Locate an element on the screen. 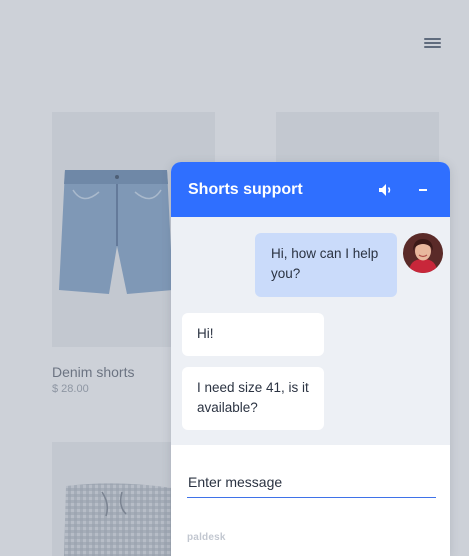 This screenshot has width=469, height=556. minimize-icon is located at coordinates (424, 189).